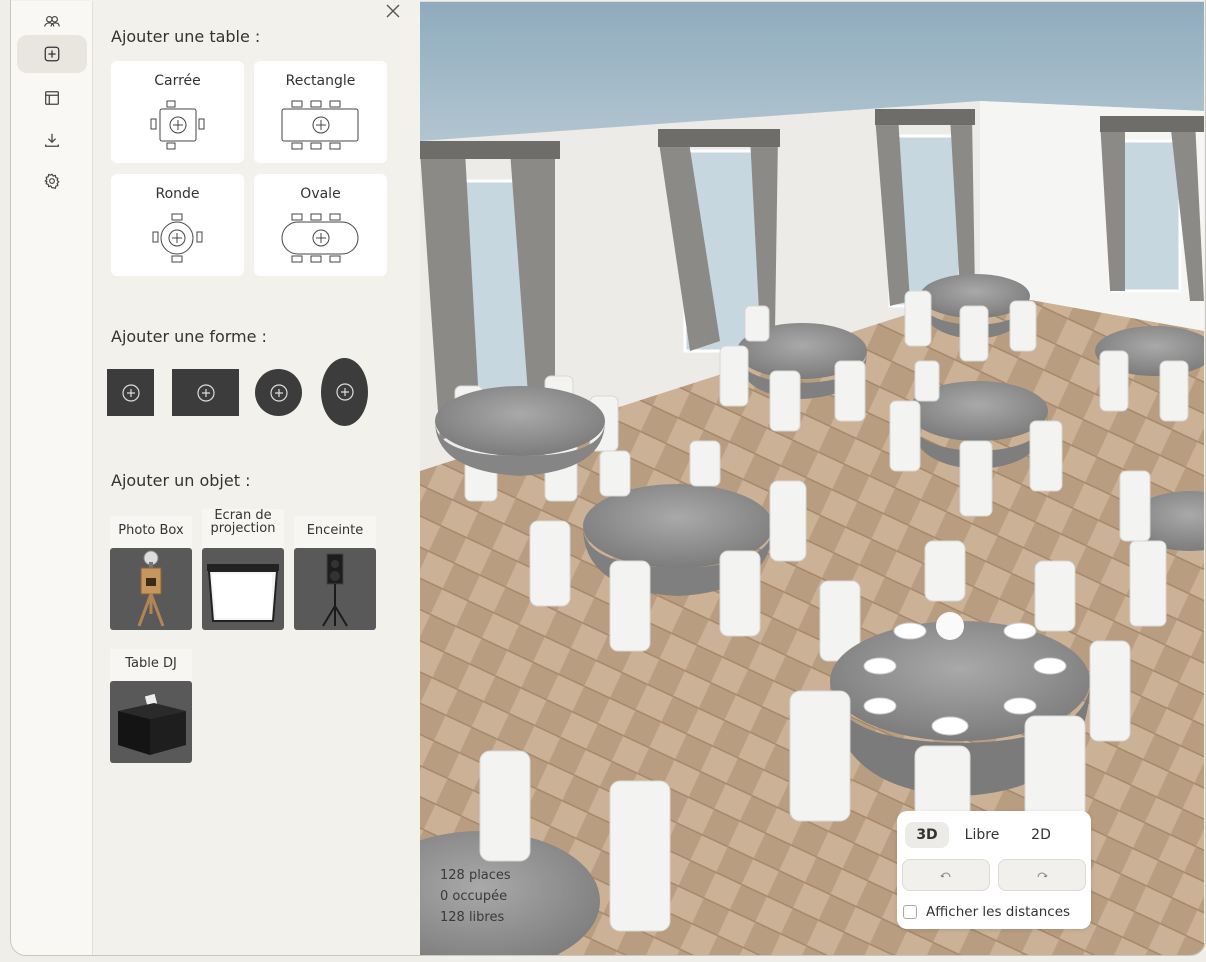  I want to click on square-table-icon, so click(177, 125).